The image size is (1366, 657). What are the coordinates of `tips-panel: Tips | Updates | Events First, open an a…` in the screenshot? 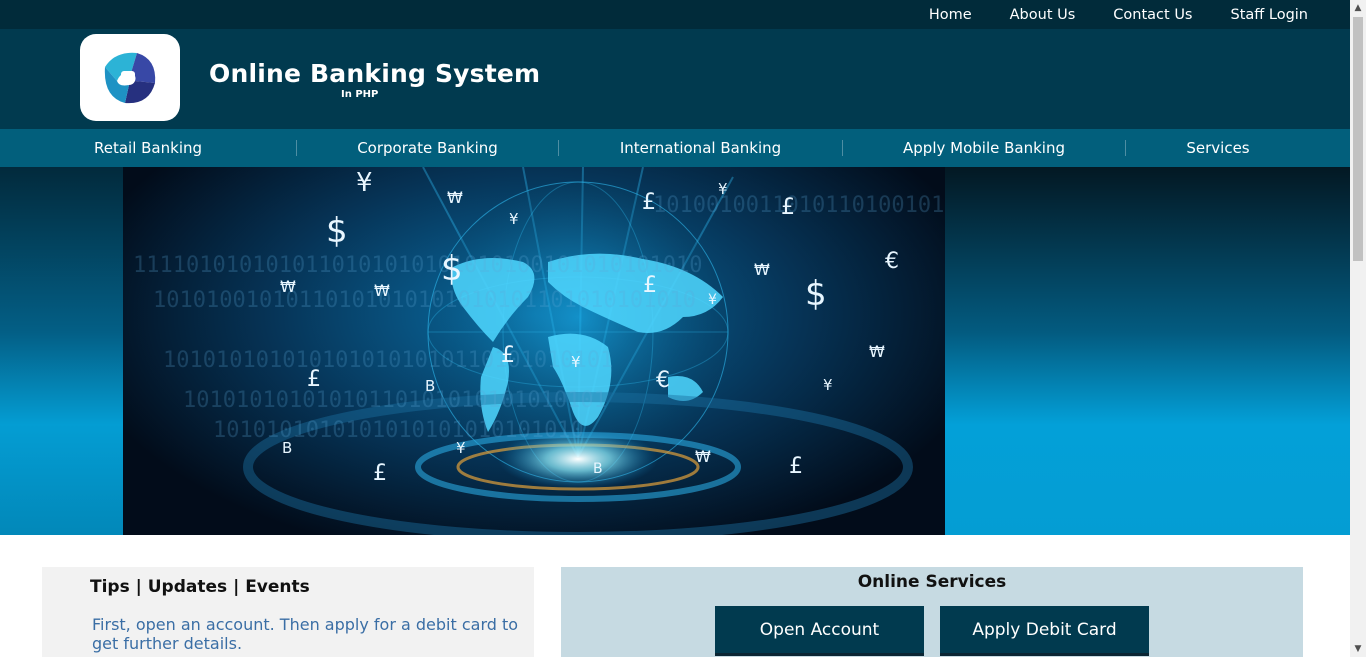 It's located at (288, 612).